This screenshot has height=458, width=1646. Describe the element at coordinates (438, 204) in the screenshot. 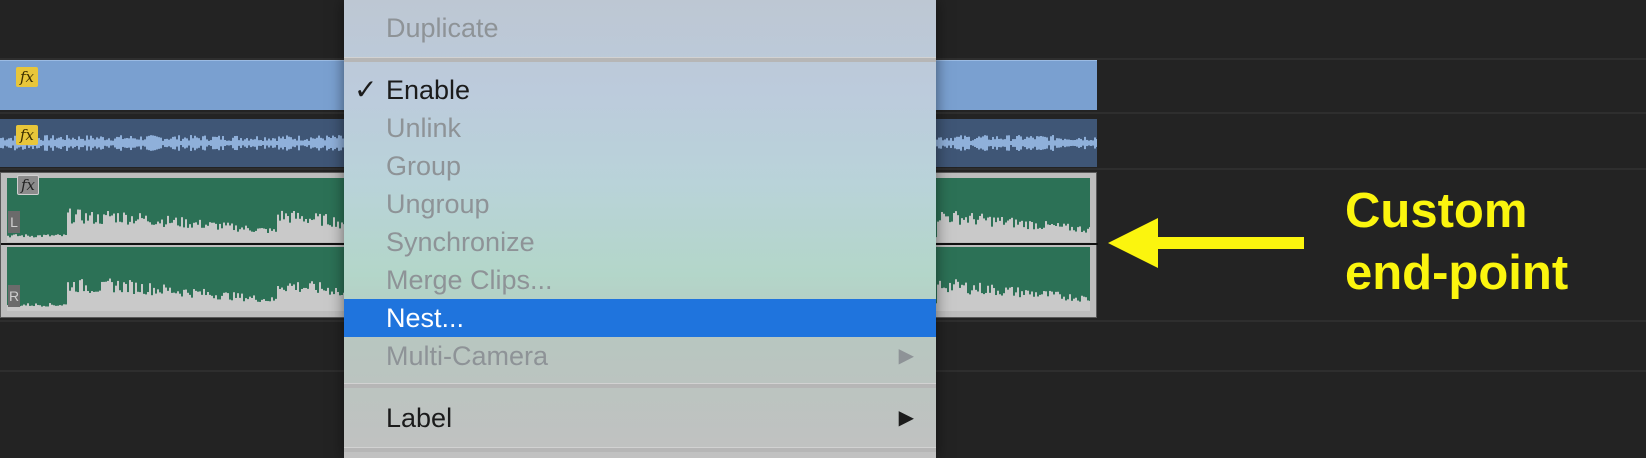

I see `menu-item-label: Ungroup` at that location.